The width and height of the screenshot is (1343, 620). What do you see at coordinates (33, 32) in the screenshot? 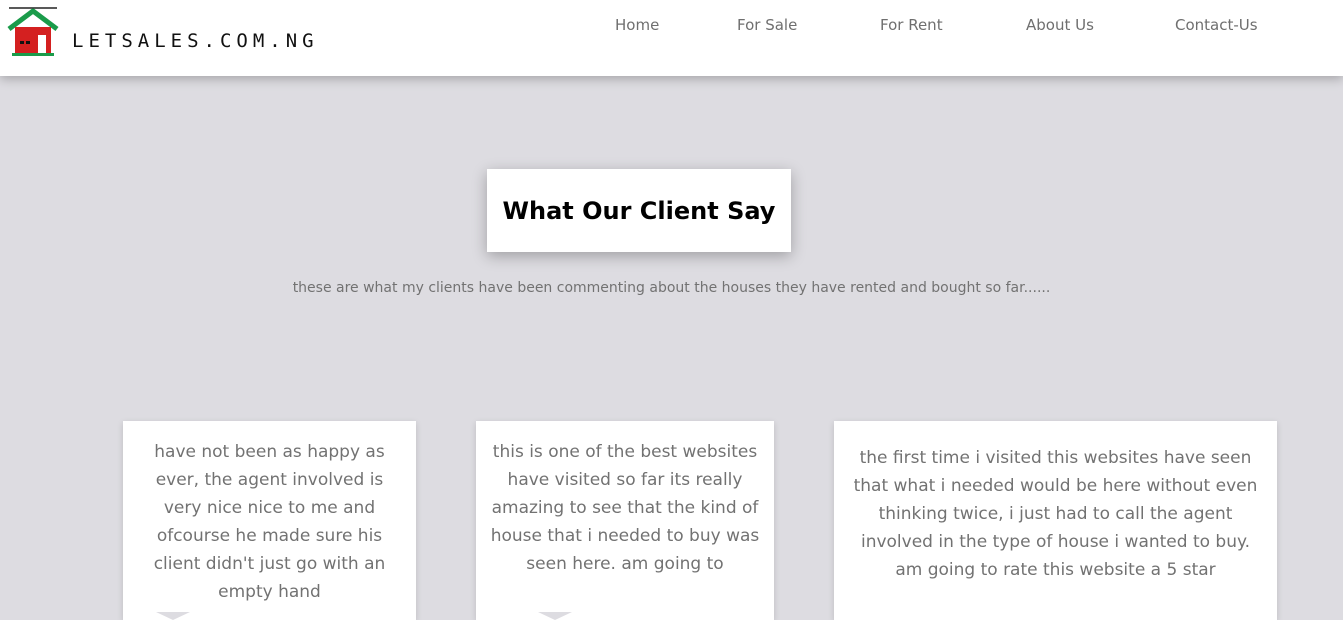
I see `house-logo-icon` at bounding box center [33, 32].